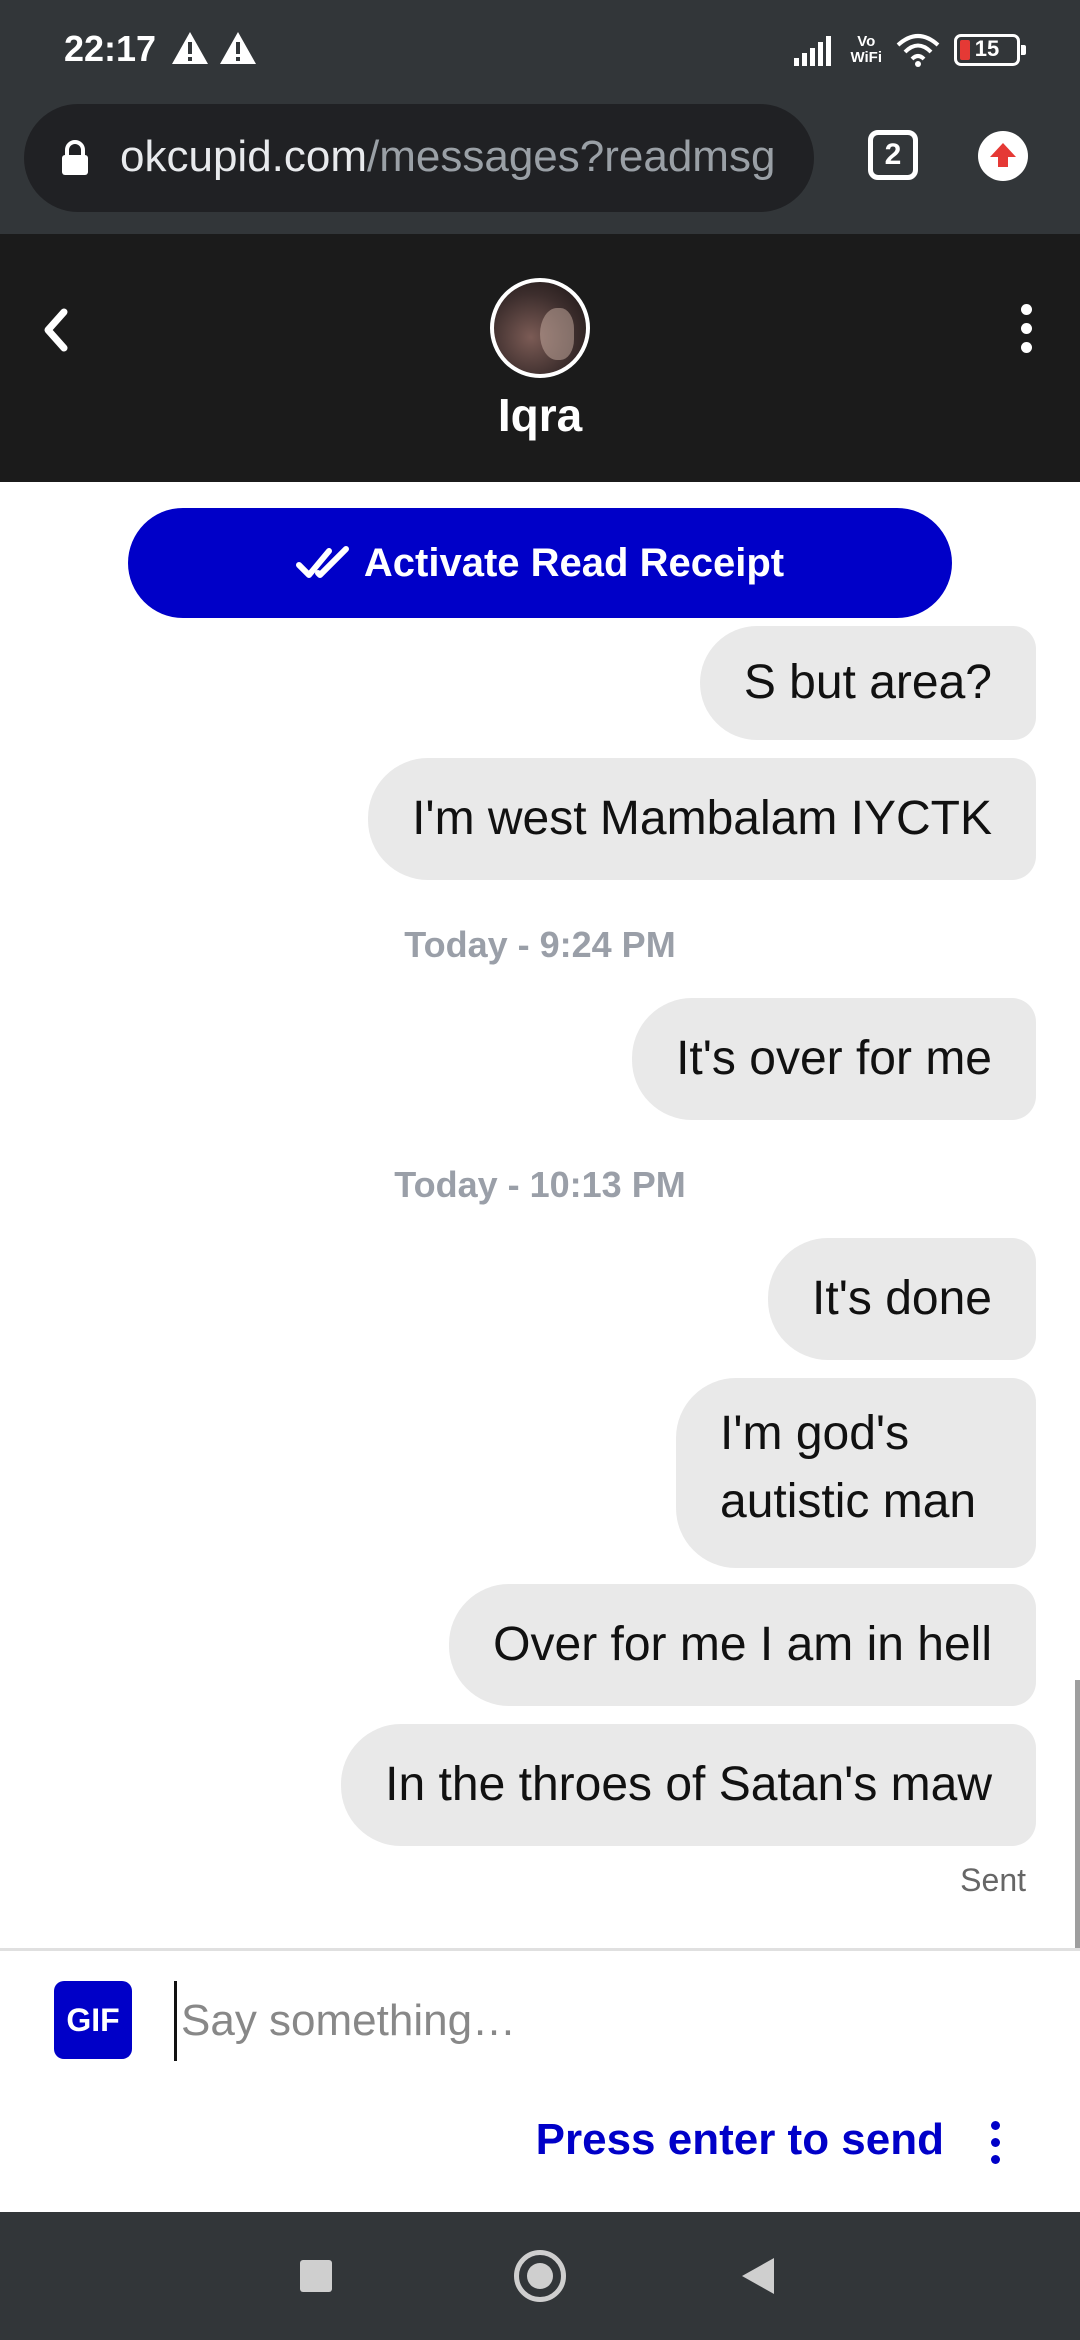  I want to click on lock-icon, so click(75, 157).